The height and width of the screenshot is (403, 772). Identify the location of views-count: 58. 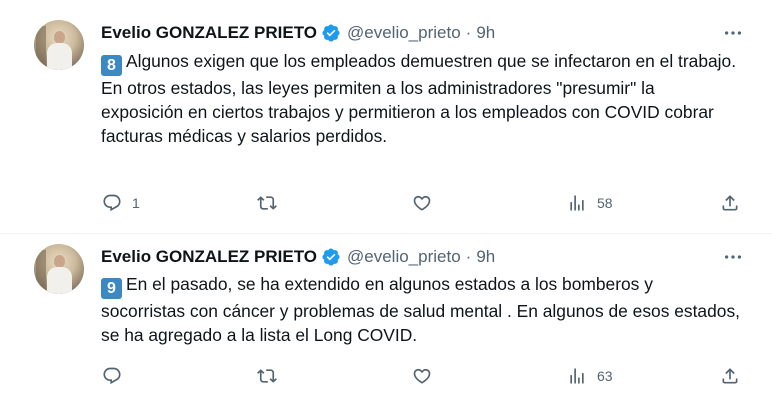
(605, 203).